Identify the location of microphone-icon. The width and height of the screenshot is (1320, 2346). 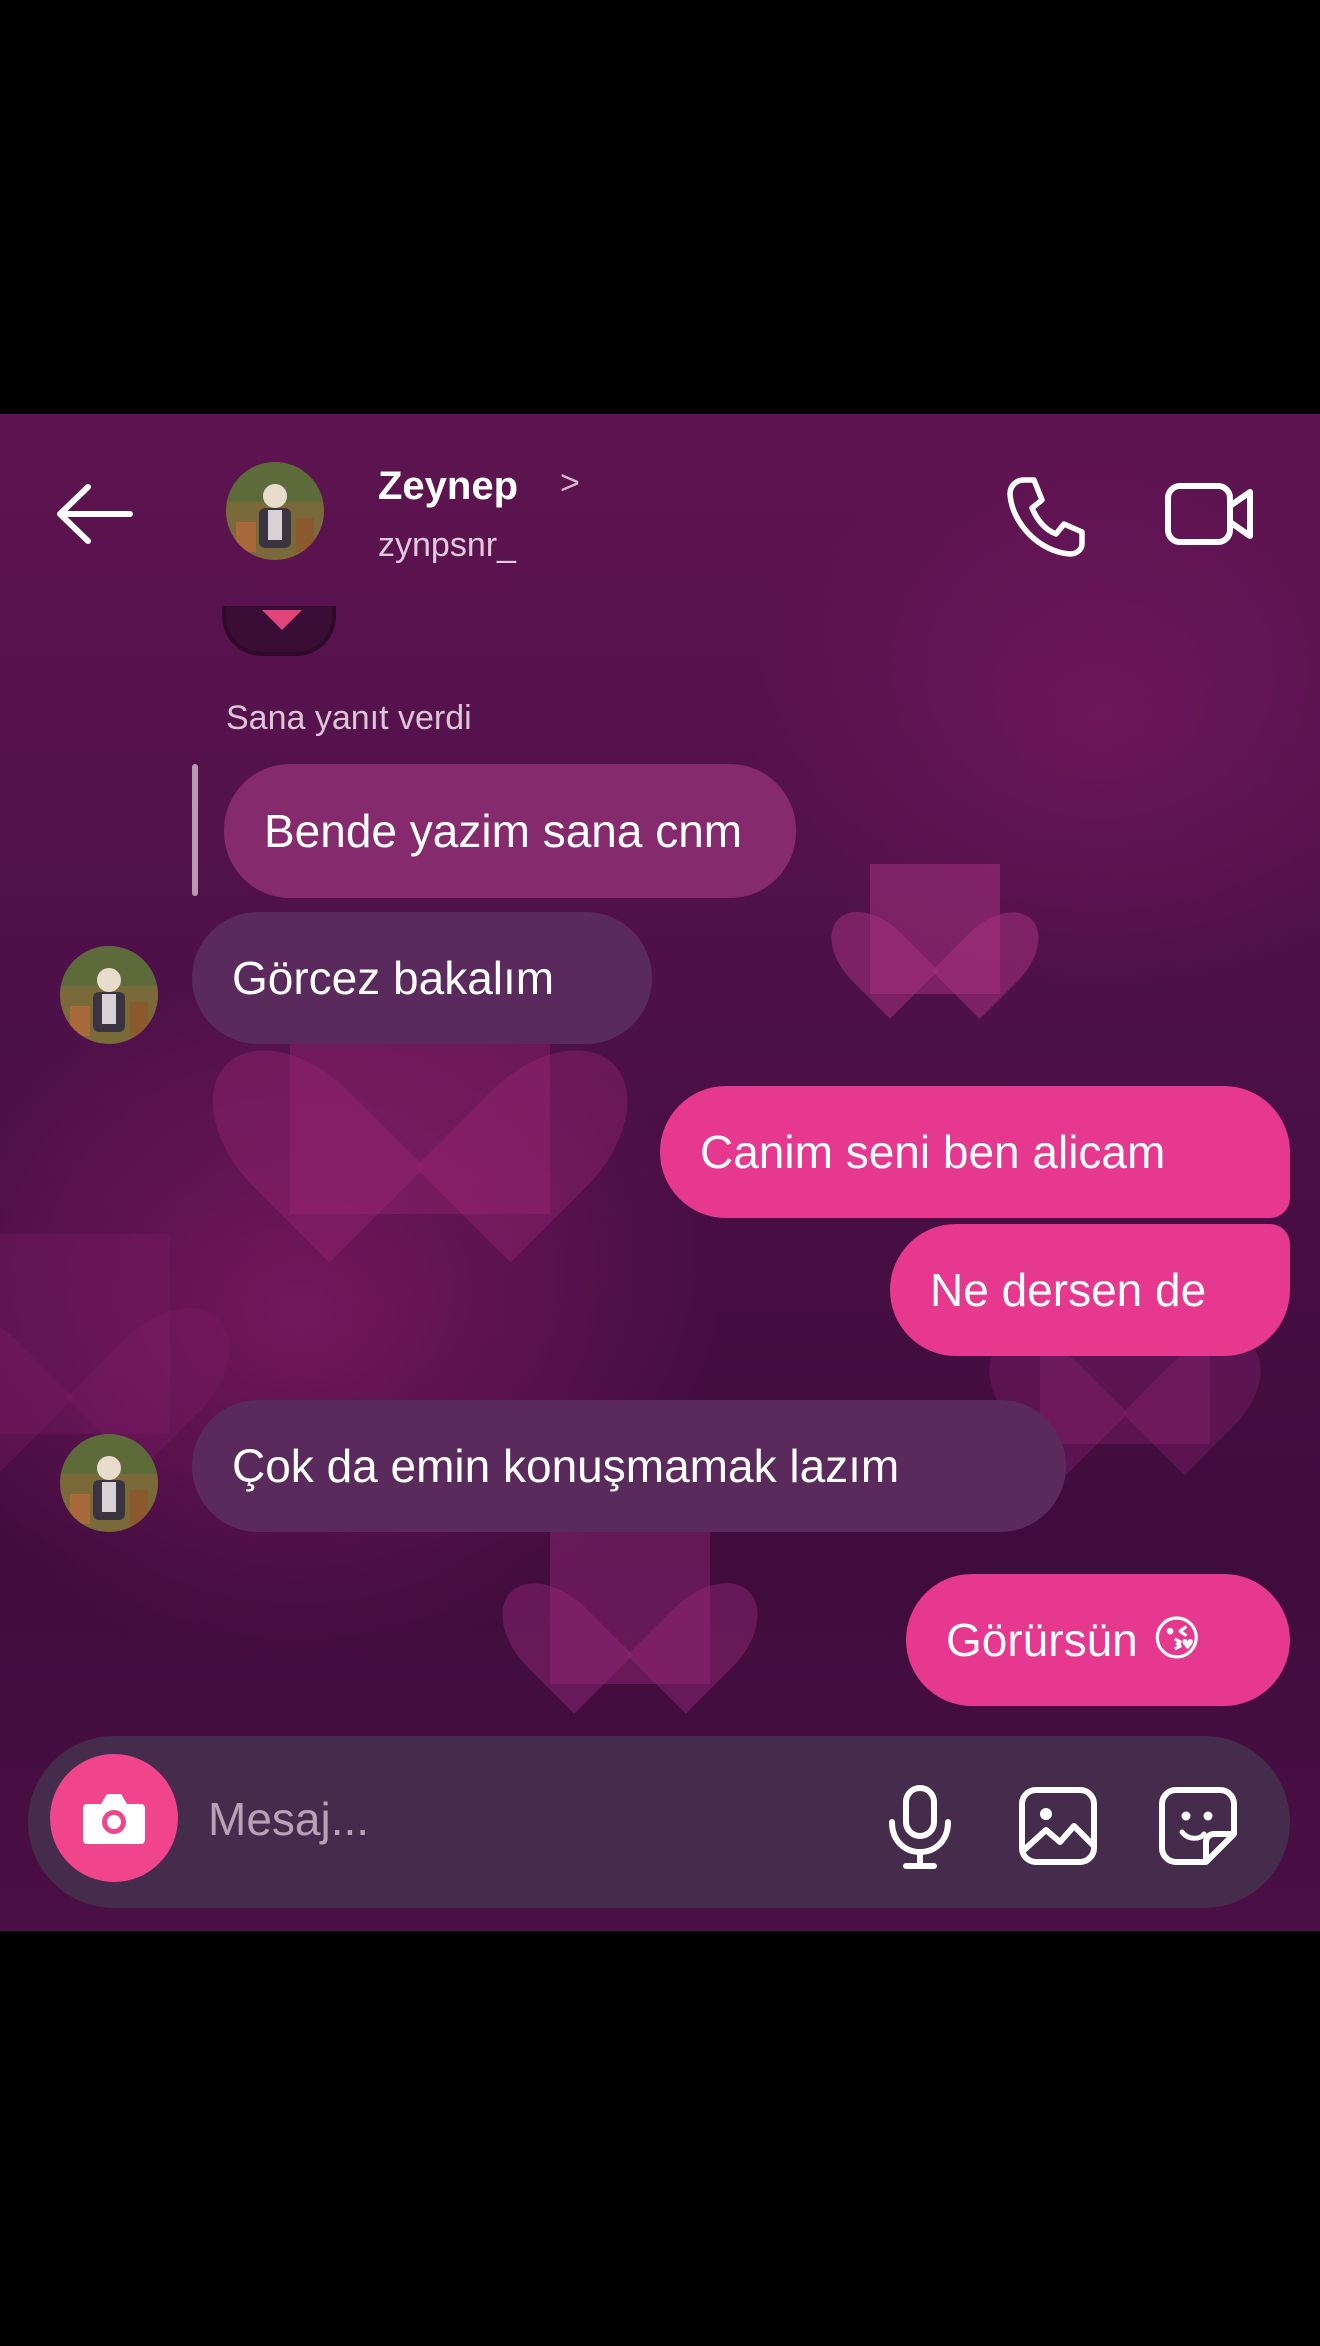
(920, 1827).